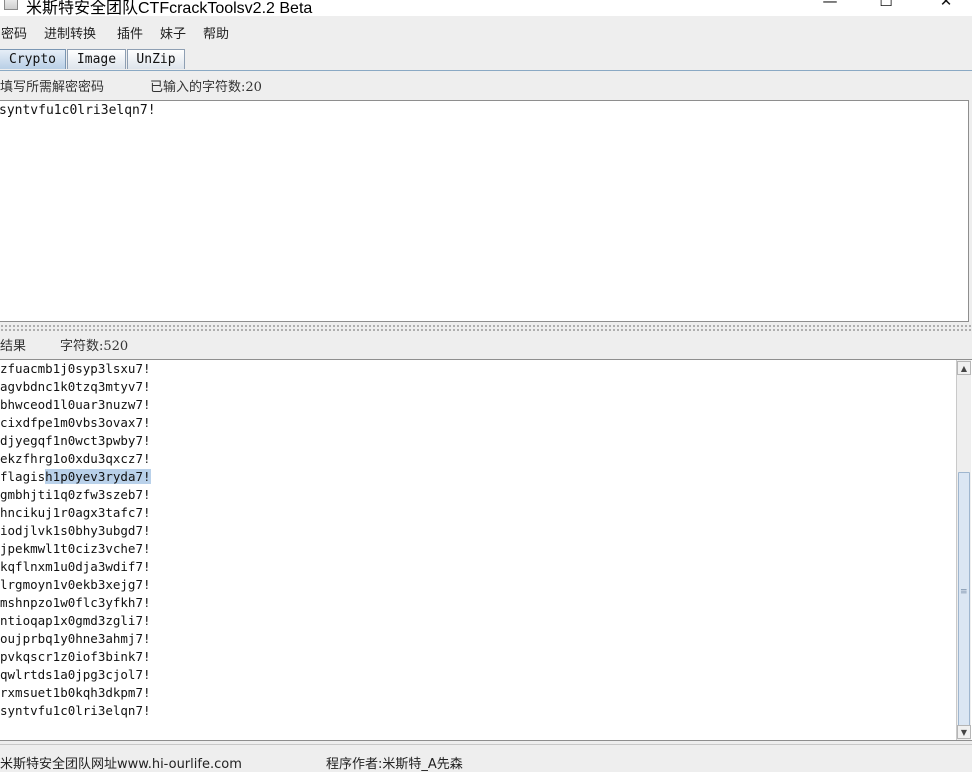 Image resolution: width=972 pixels, height=772 pixels. What do you see at coordinates (486, 327) in the screenshot?
I see `split-pane-divider` at bounding box center [486, 327].